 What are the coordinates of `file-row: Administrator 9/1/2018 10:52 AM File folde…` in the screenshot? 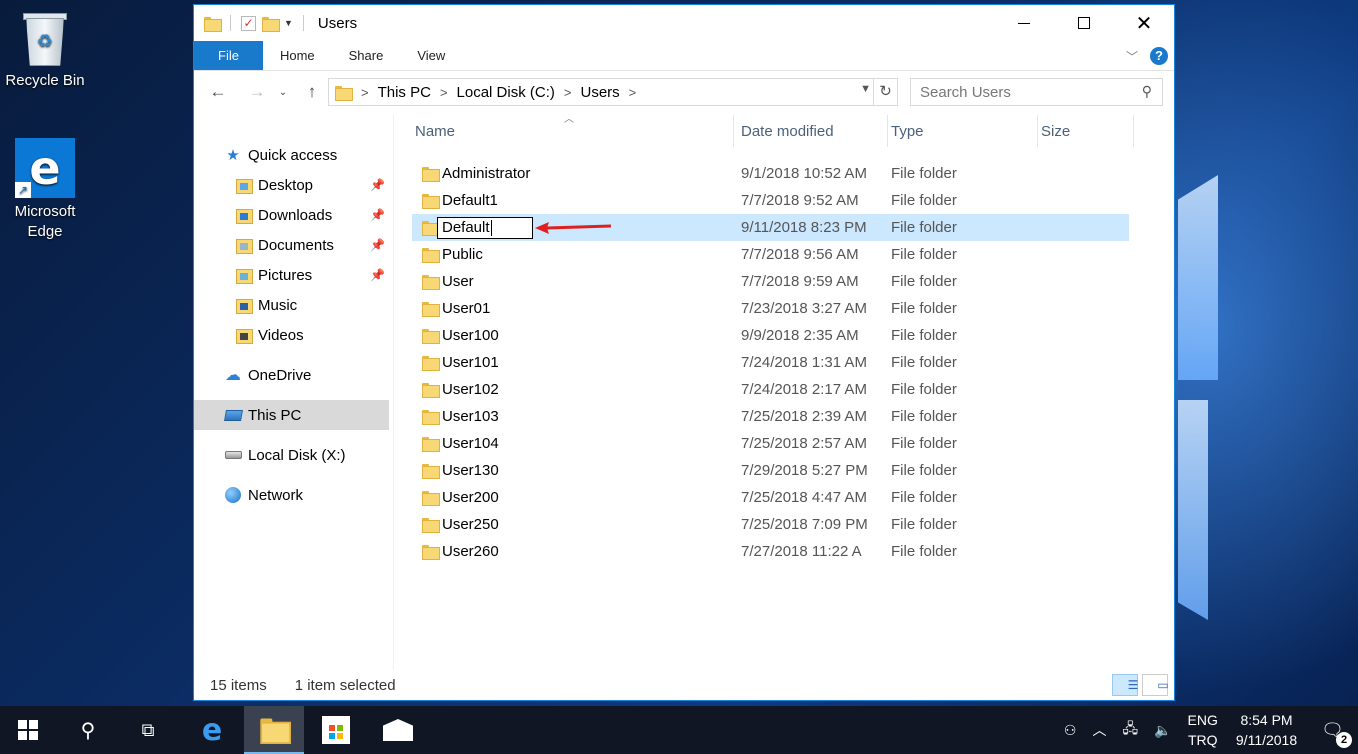 It's located at (770, 173).